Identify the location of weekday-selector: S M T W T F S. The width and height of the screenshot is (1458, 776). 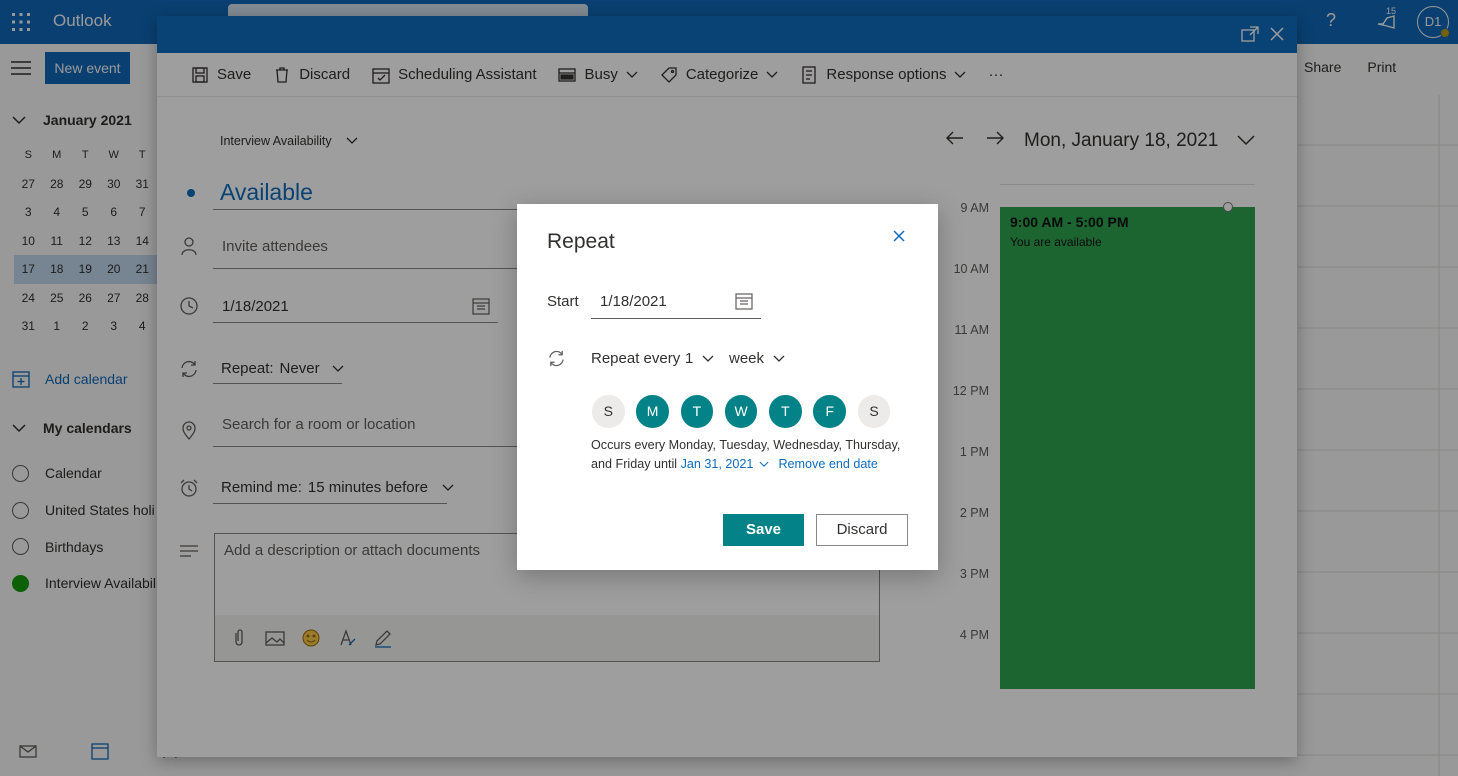
(741, 411).